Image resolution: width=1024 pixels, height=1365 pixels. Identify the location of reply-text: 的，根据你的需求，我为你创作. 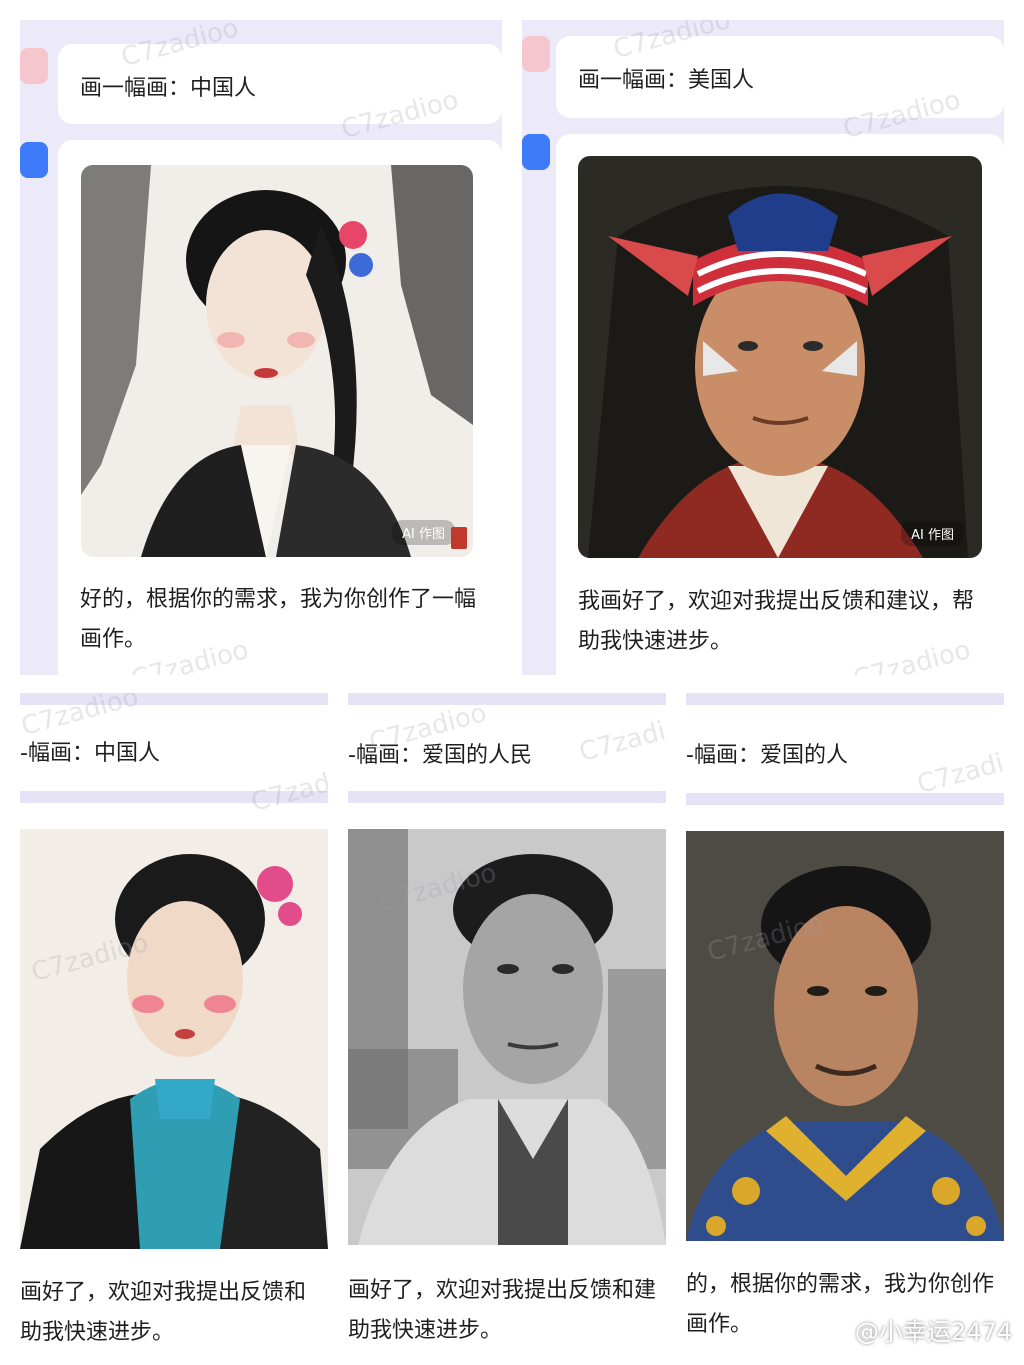
(840, 1284).